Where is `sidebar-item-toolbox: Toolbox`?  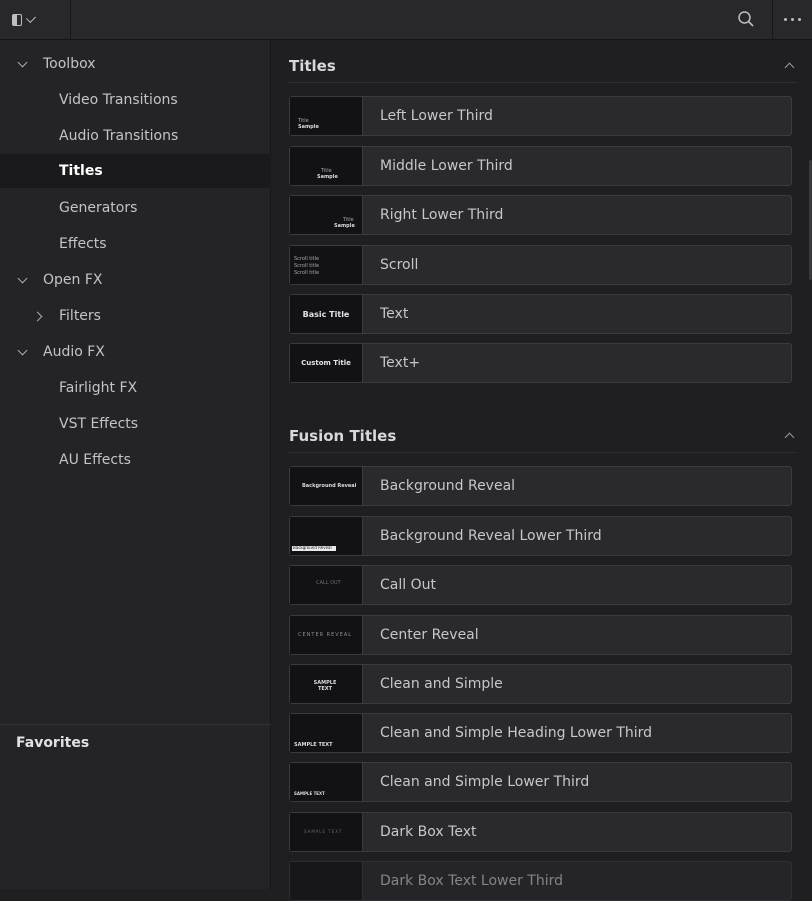 sidebar-item-toolbox: Toolbox is located at coordinates (135, 64).